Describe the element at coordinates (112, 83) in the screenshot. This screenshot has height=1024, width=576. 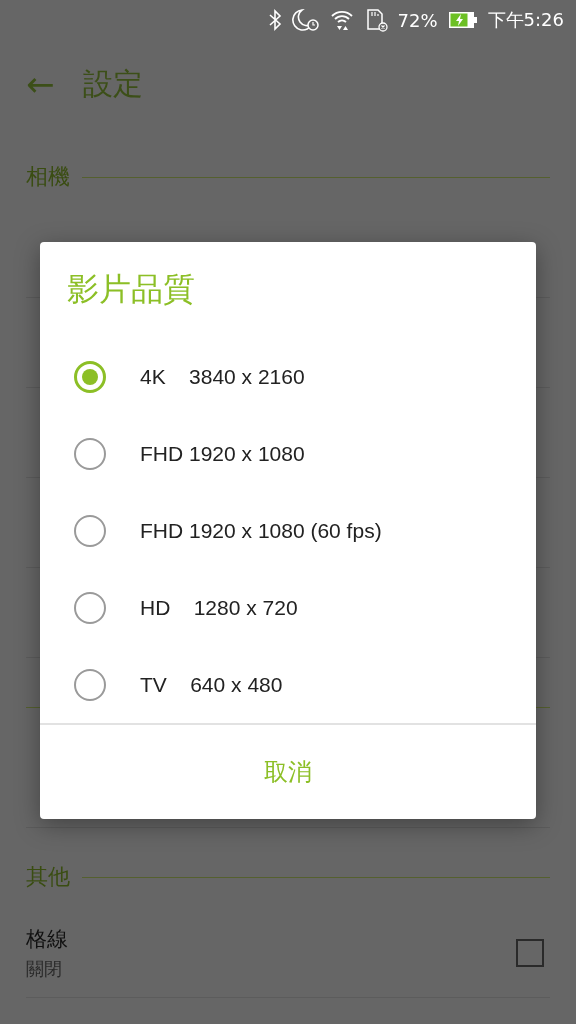
I see `page-title: 設定` at that location.